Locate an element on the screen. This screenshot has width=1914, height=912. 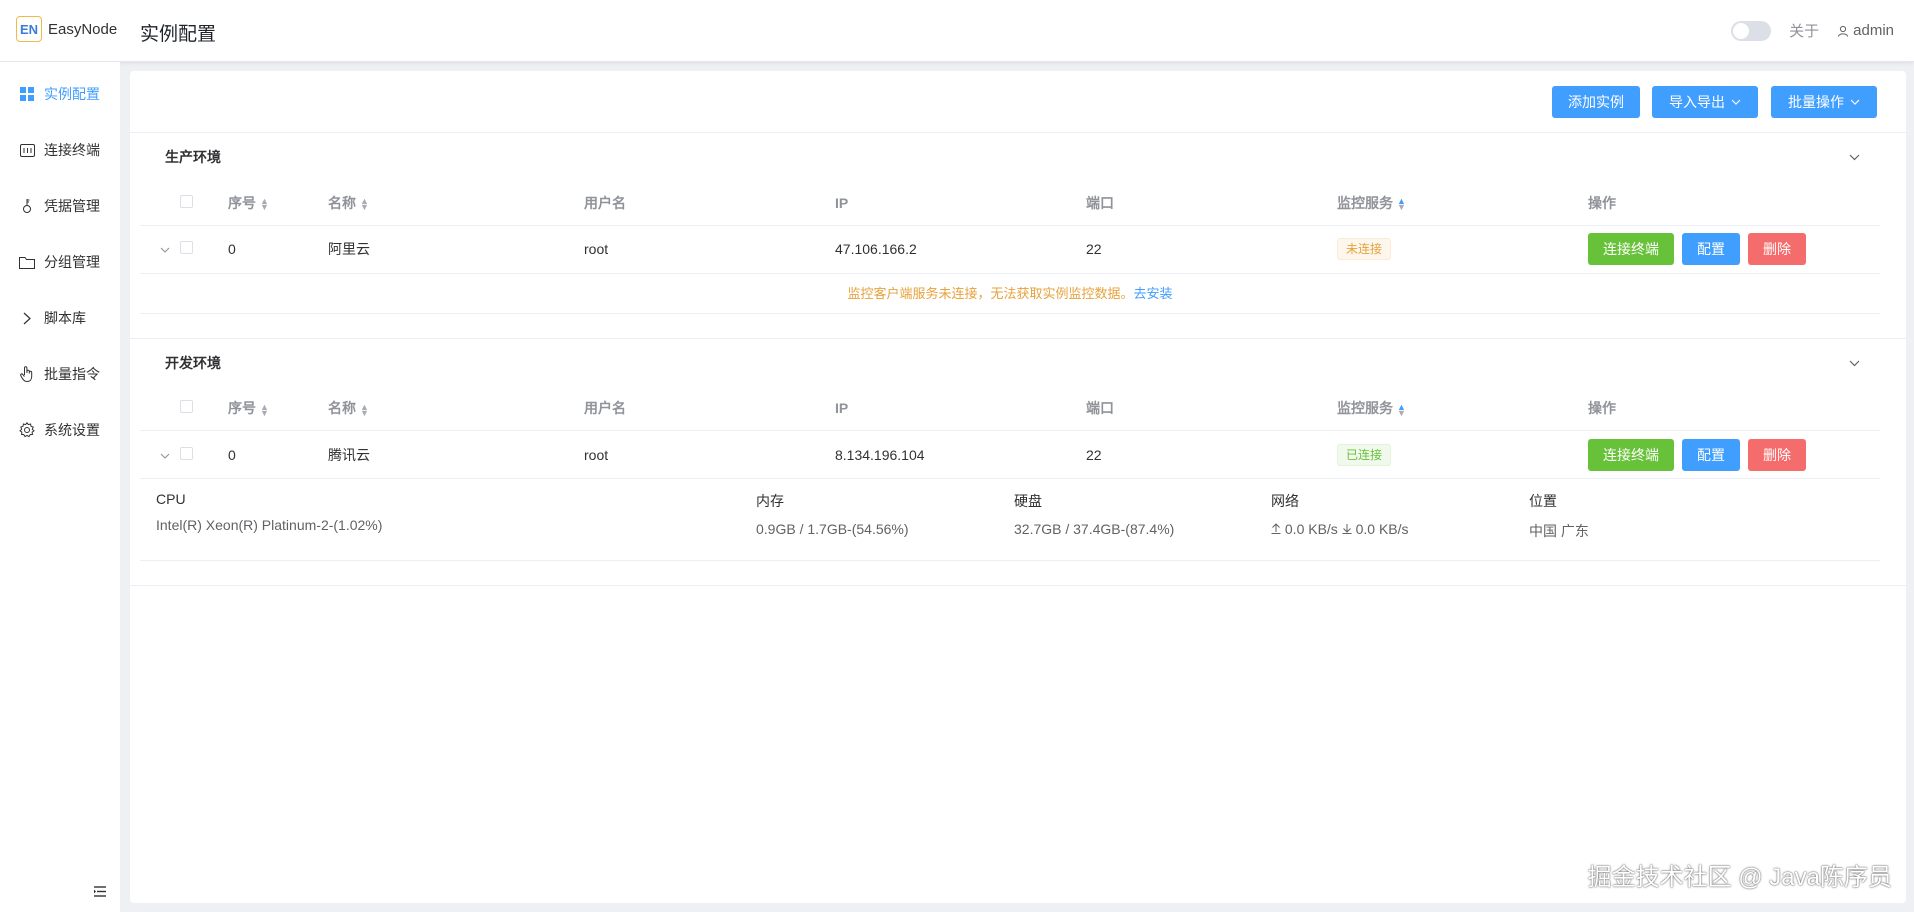
table-header-row: 序号 ▲ ▼ 名称 ▲ ▼ 用户名 IP 端口 监控服务 ▲ ▼ 操作 is located at coordinates (1010, 203).